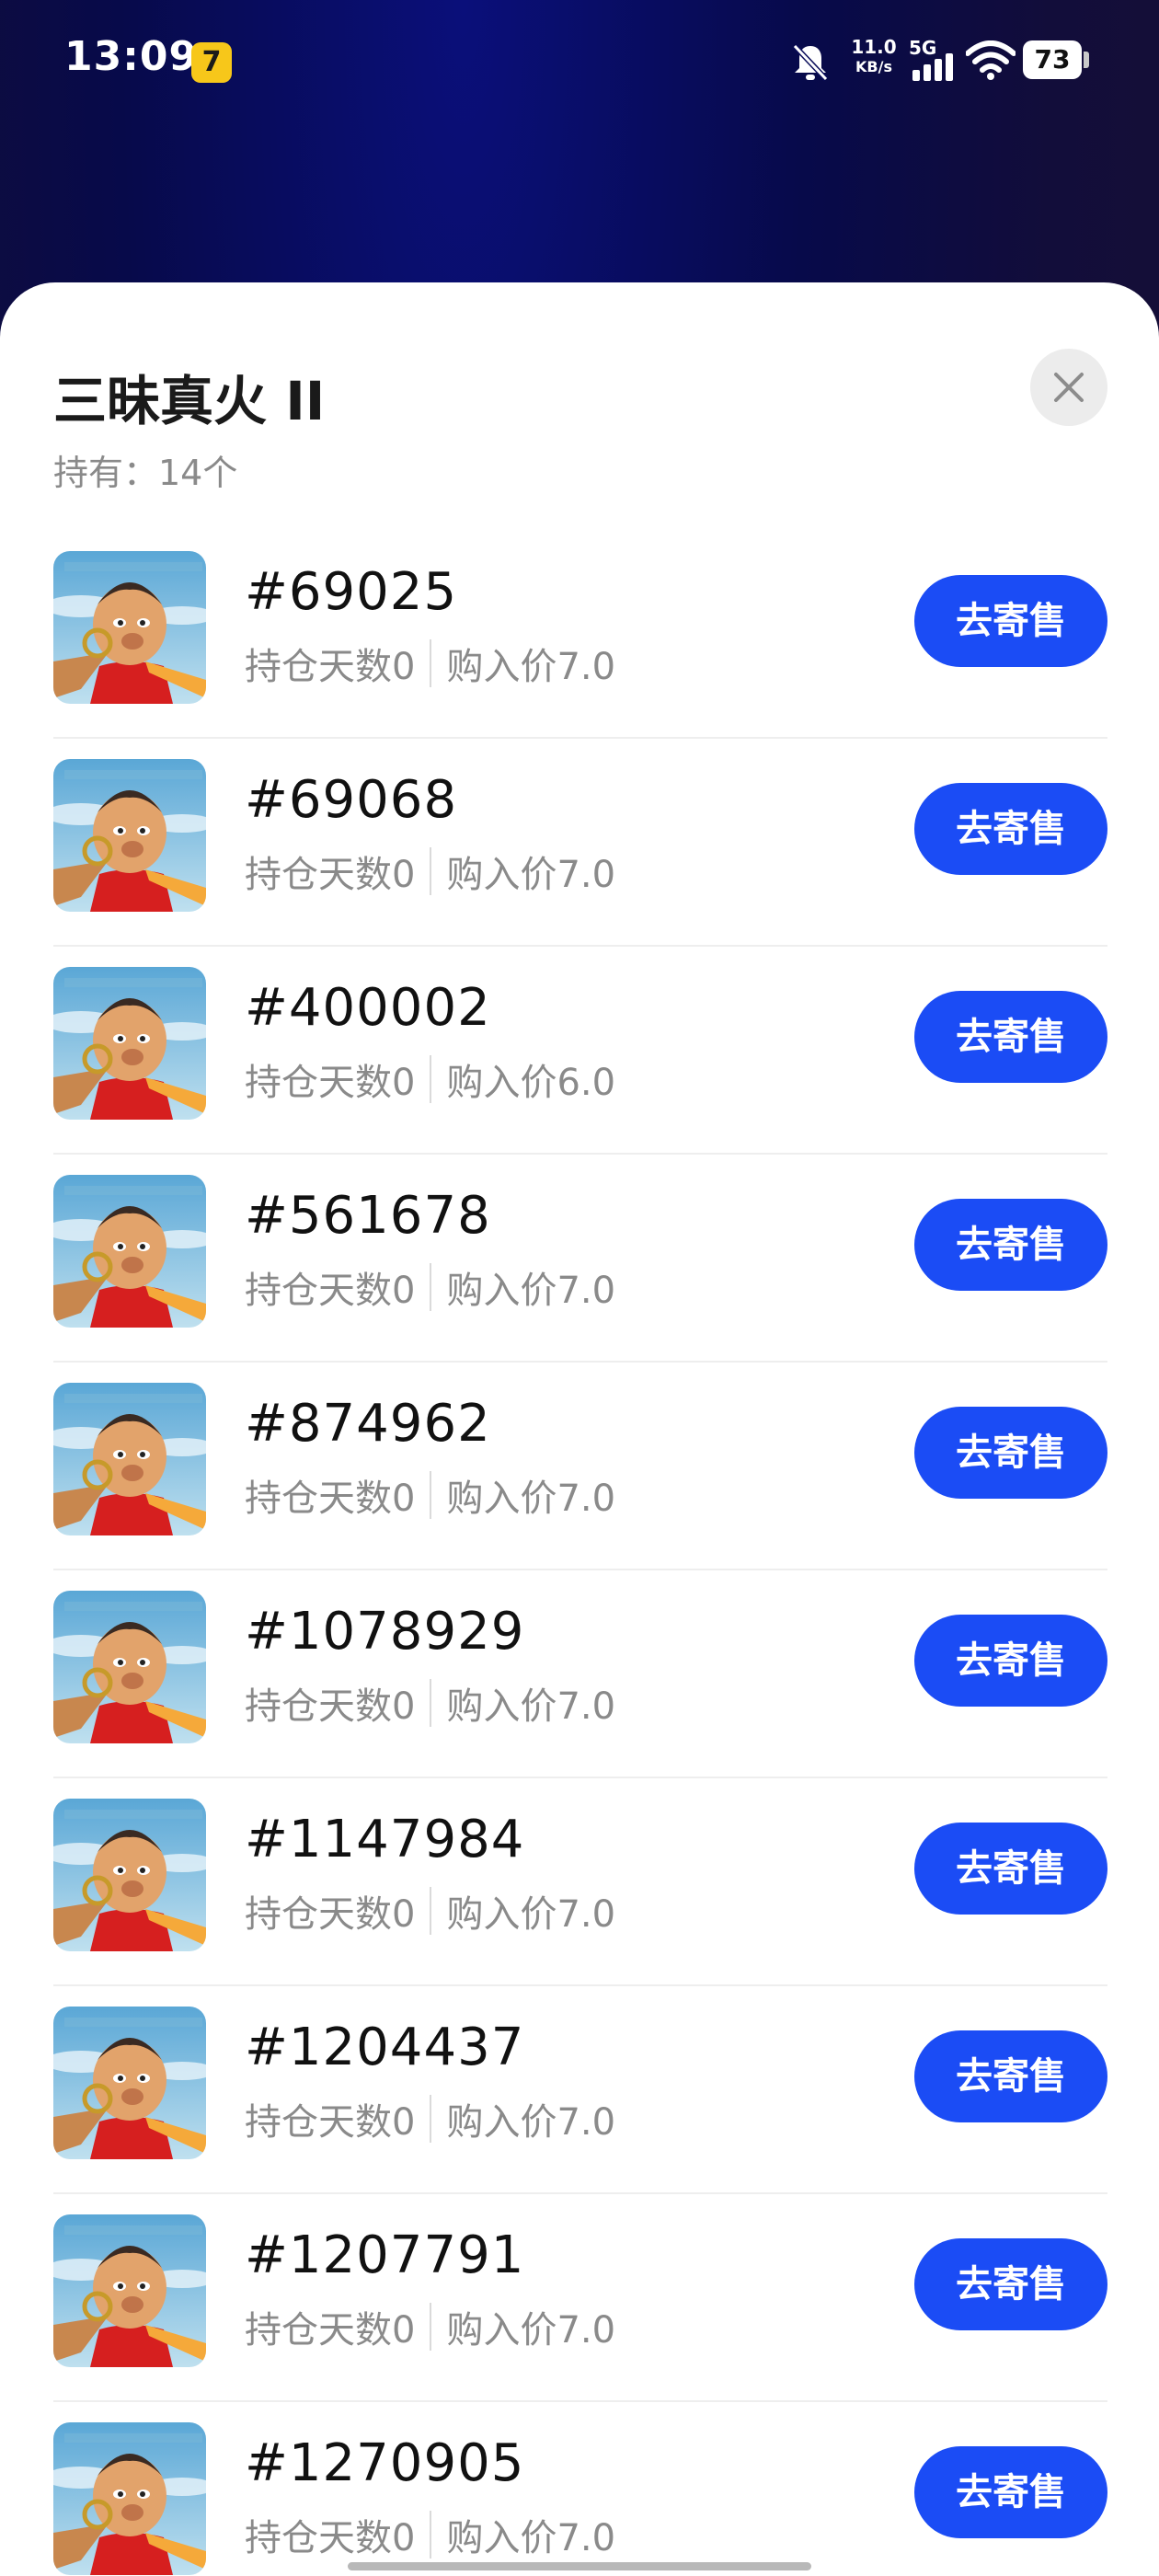 This screenshot has height=2576, width=1159. What do you see at coordinates (991, 60) in the screenshot?
I see `wifi-icon` at bounding box center [991, 60].